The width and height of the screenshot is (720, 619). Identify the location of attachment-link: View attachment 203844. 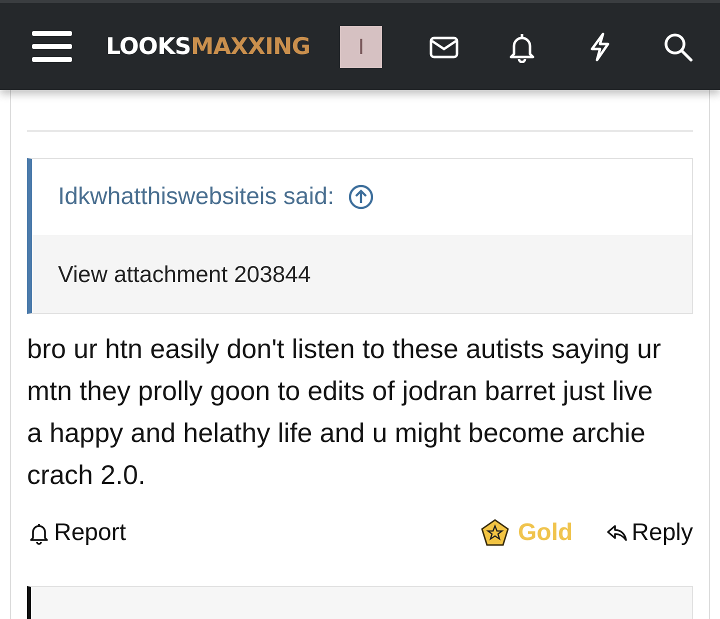
(184, 274).